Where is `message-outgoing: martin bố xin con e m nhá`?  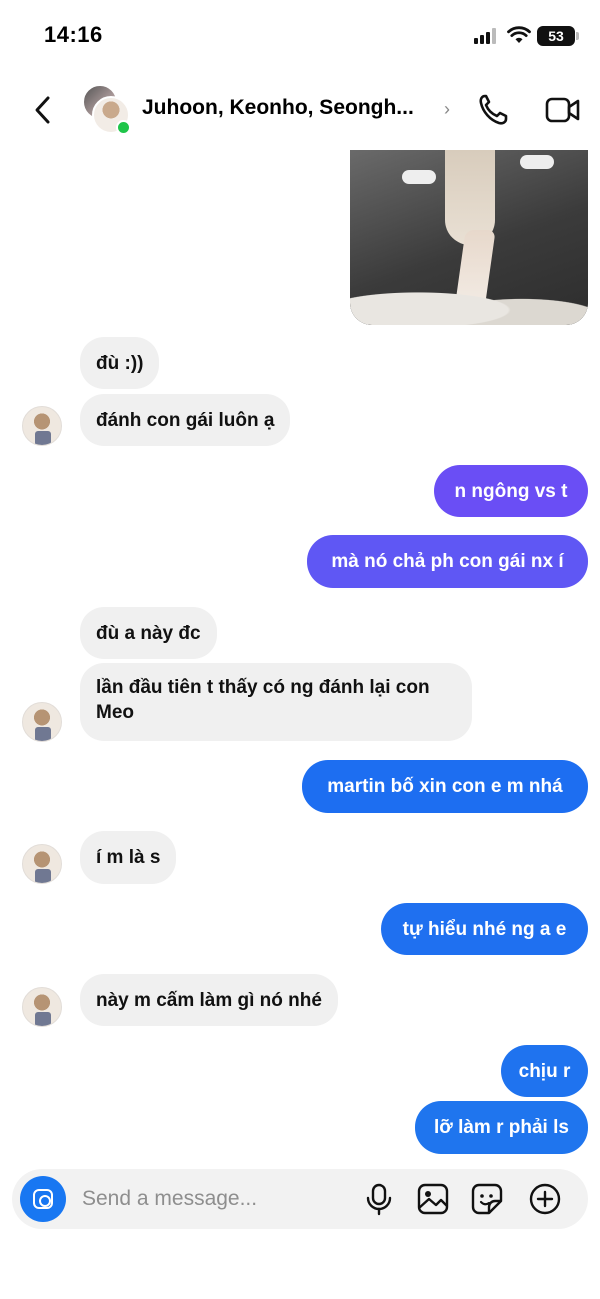
message-outgoing: martin bố xin con e m nhá is located at coordinates (445, 786).